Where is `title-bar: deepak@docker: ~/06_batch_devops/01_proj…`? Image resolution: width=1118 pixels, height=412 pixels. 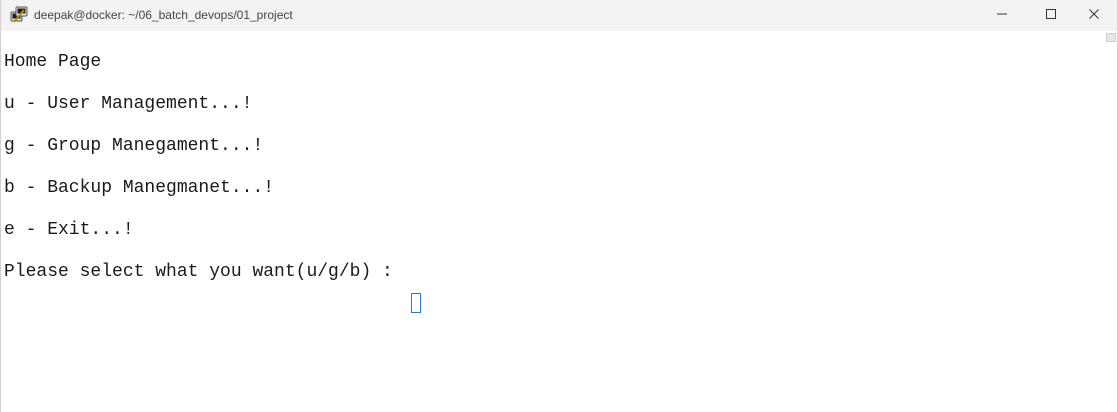
title-bar: deepak@docker: ~/06_batch_devops/01_proj… is located at coordinates (559, 15).